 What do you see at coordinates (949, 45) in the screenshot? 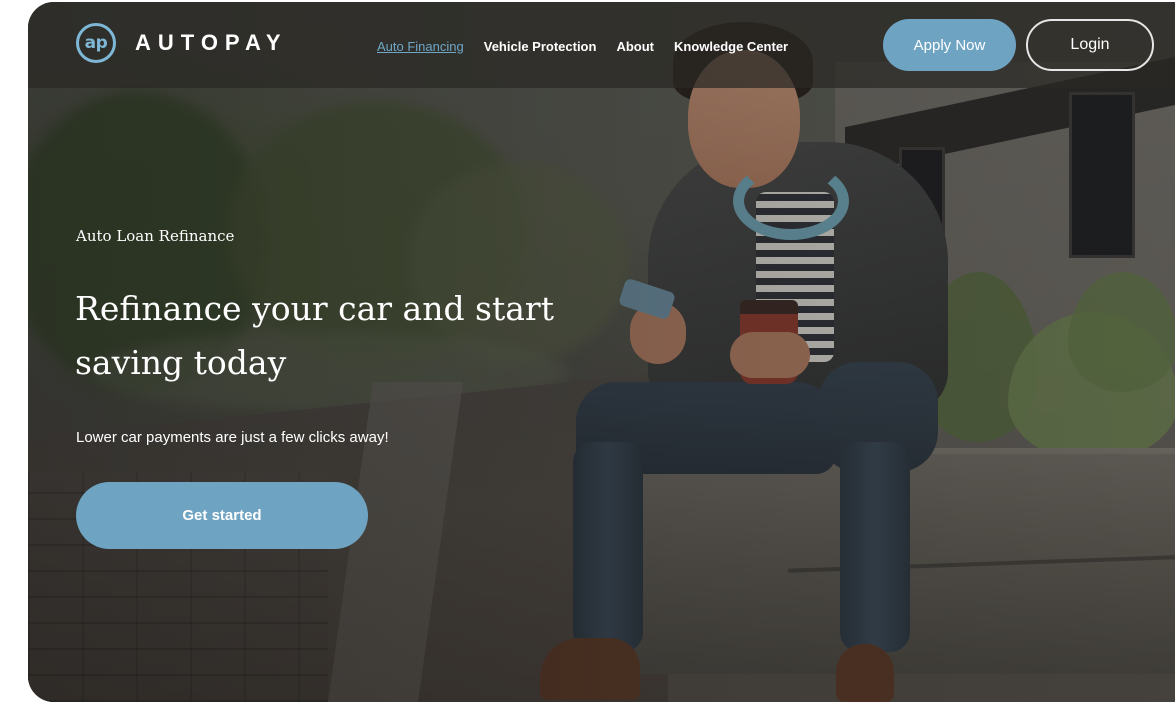
I see `apply-now-button: Apply Now` at bounding box center [949, 45].